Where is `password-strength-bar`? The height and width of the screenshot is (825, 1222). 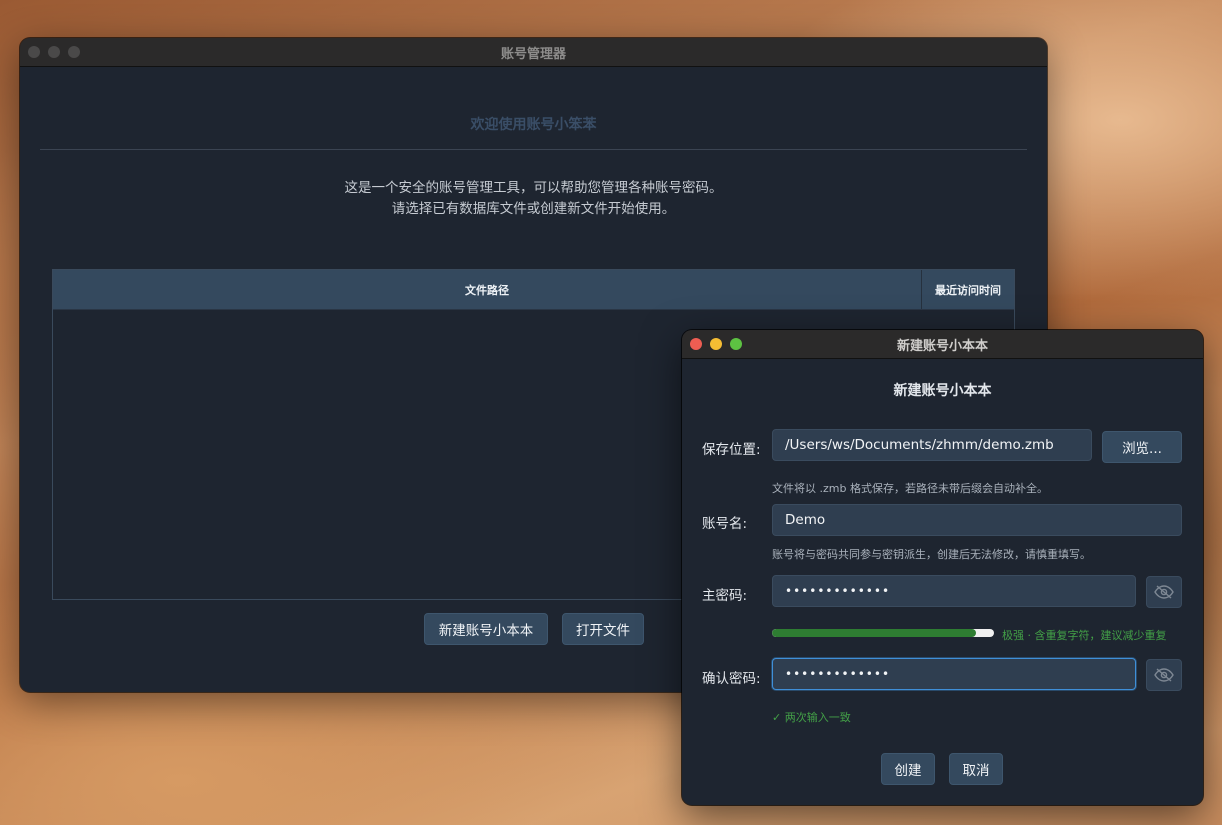
password-strength-bar is located at coordinates (883, 633).